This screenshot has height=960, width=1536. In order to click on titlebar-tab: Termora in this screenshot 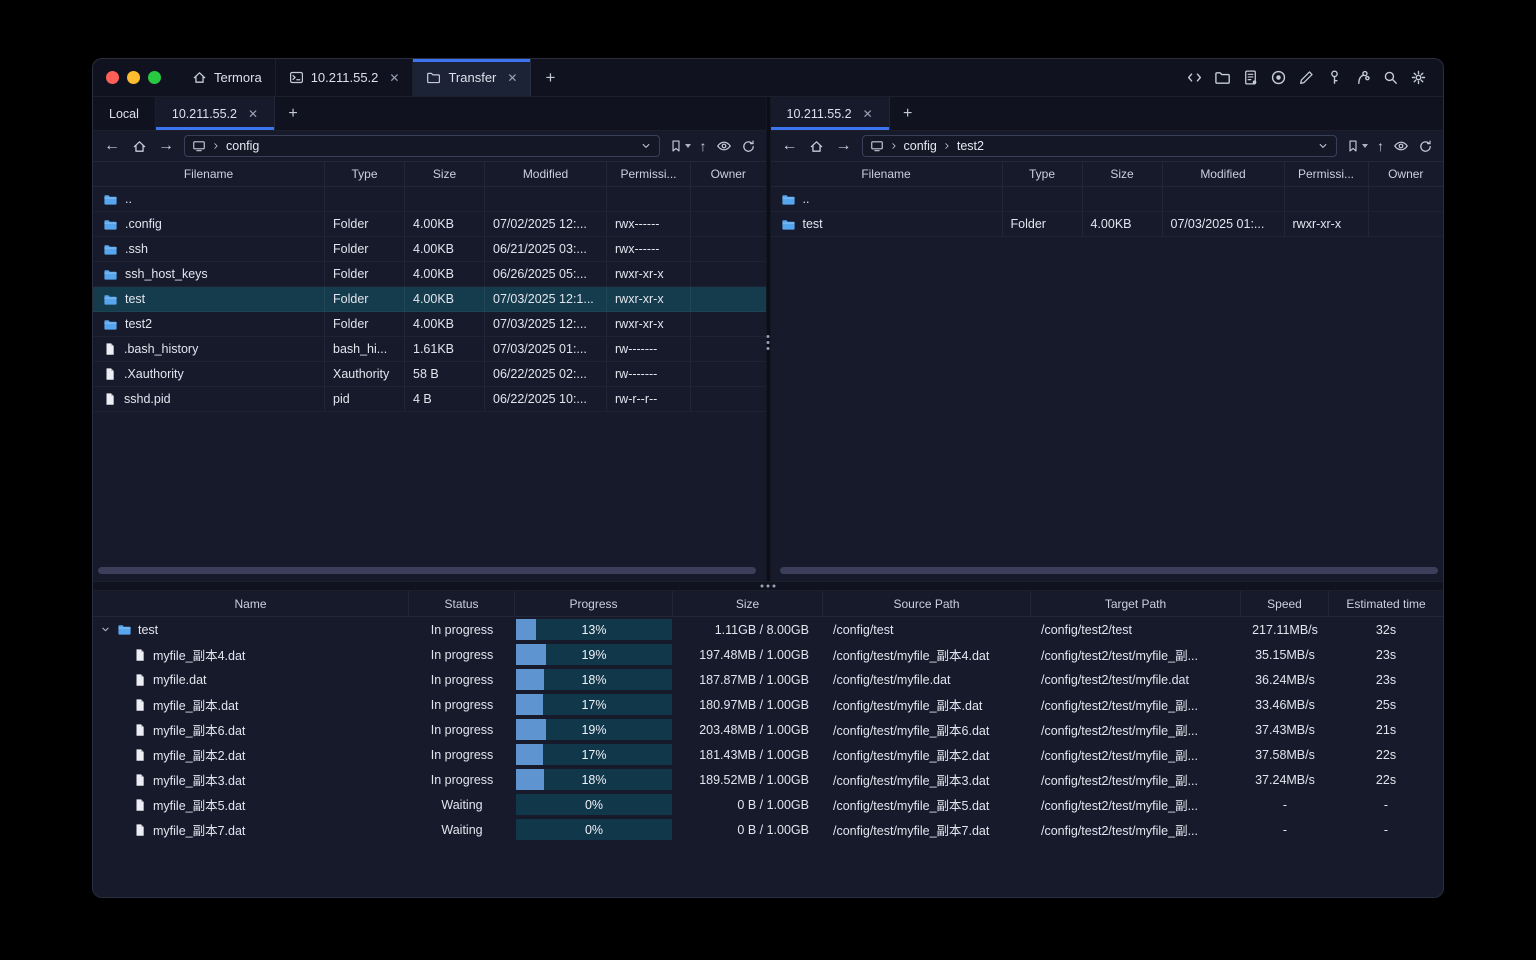, I will do `click(227, 77)`.